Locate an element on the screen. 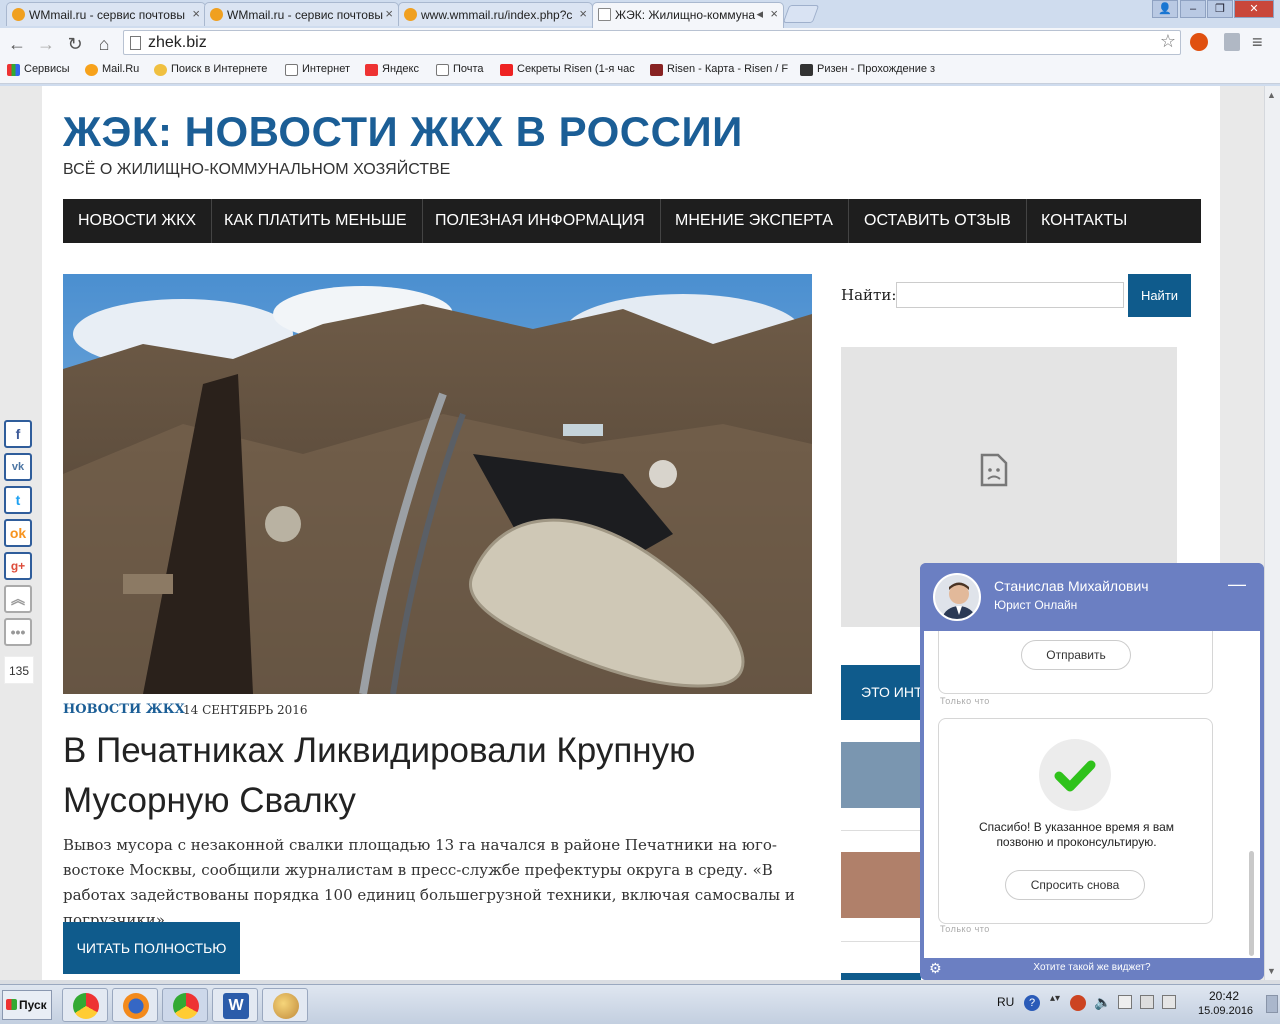 This screenshot has width=1280, height=1025. browser-tab-1: WMmail.ru - сервис почтовы × is located at coordinates (106, 14).